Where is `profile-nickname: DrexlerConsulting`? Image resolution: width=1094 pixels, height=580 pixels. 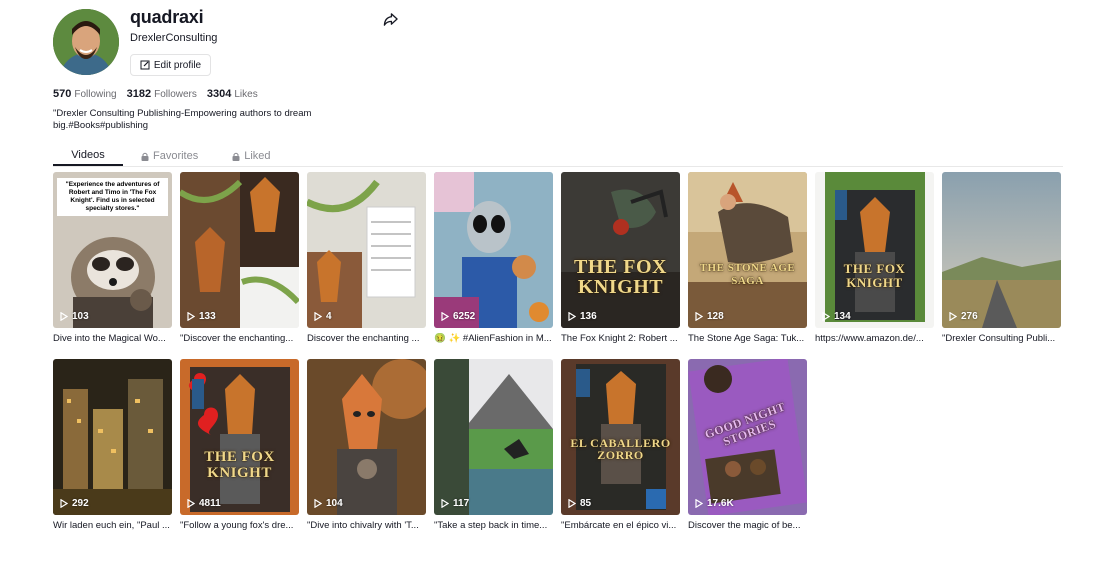 profile-nickname: DrexlerConsulting is located at coordinates (174, 38).